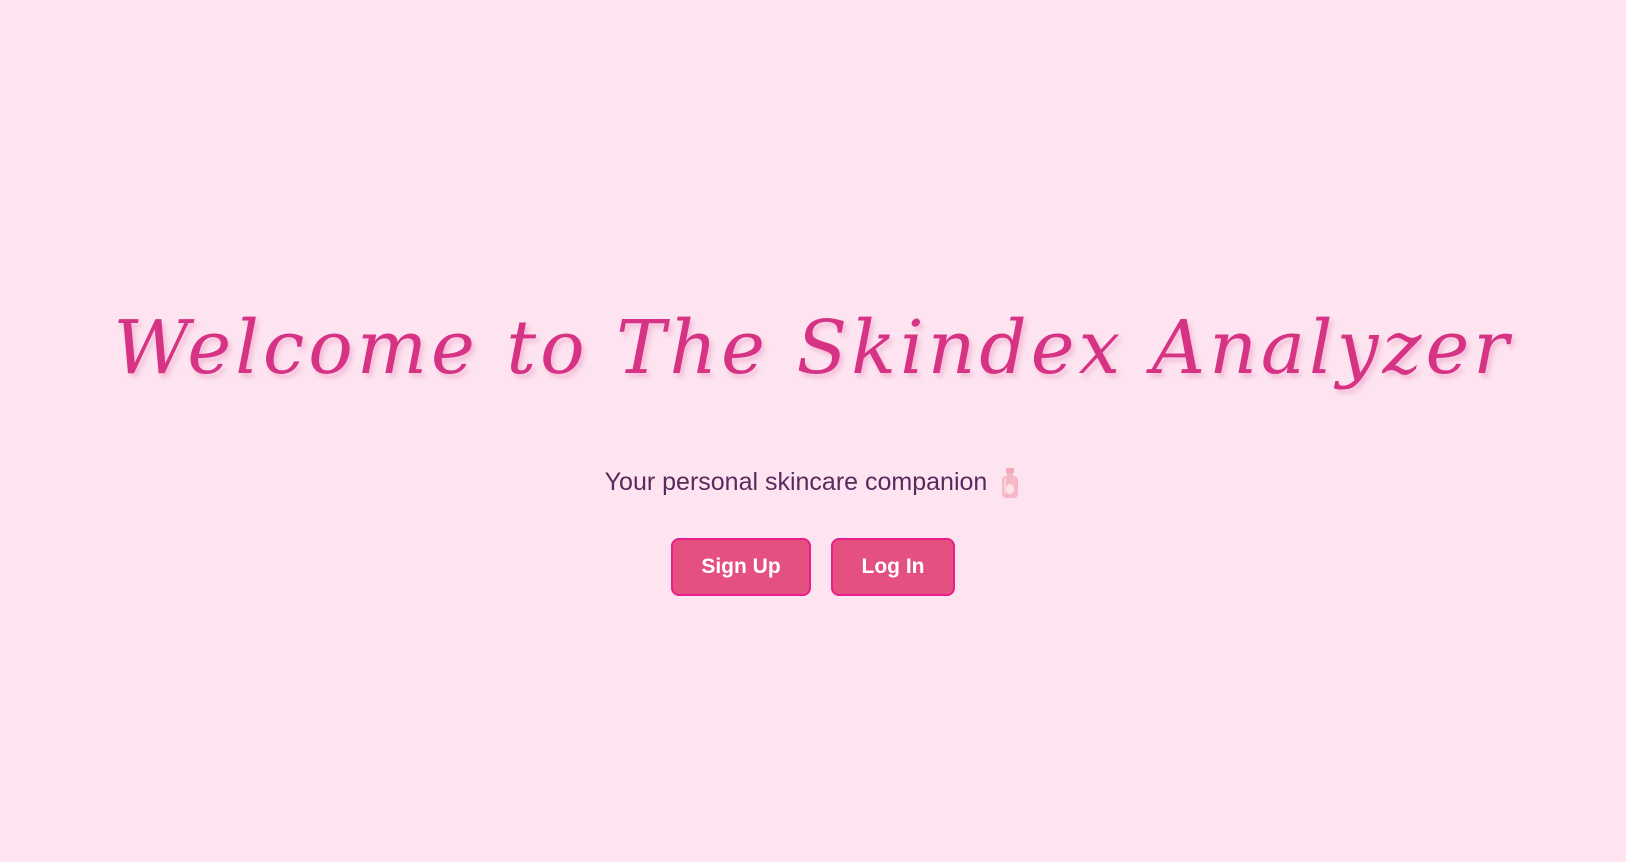  What do you see at coordinates (813, 348) in the screenshot?
I see `page-title: Welcome to The Skindex Analyzer` at bounding box center [813, 348].